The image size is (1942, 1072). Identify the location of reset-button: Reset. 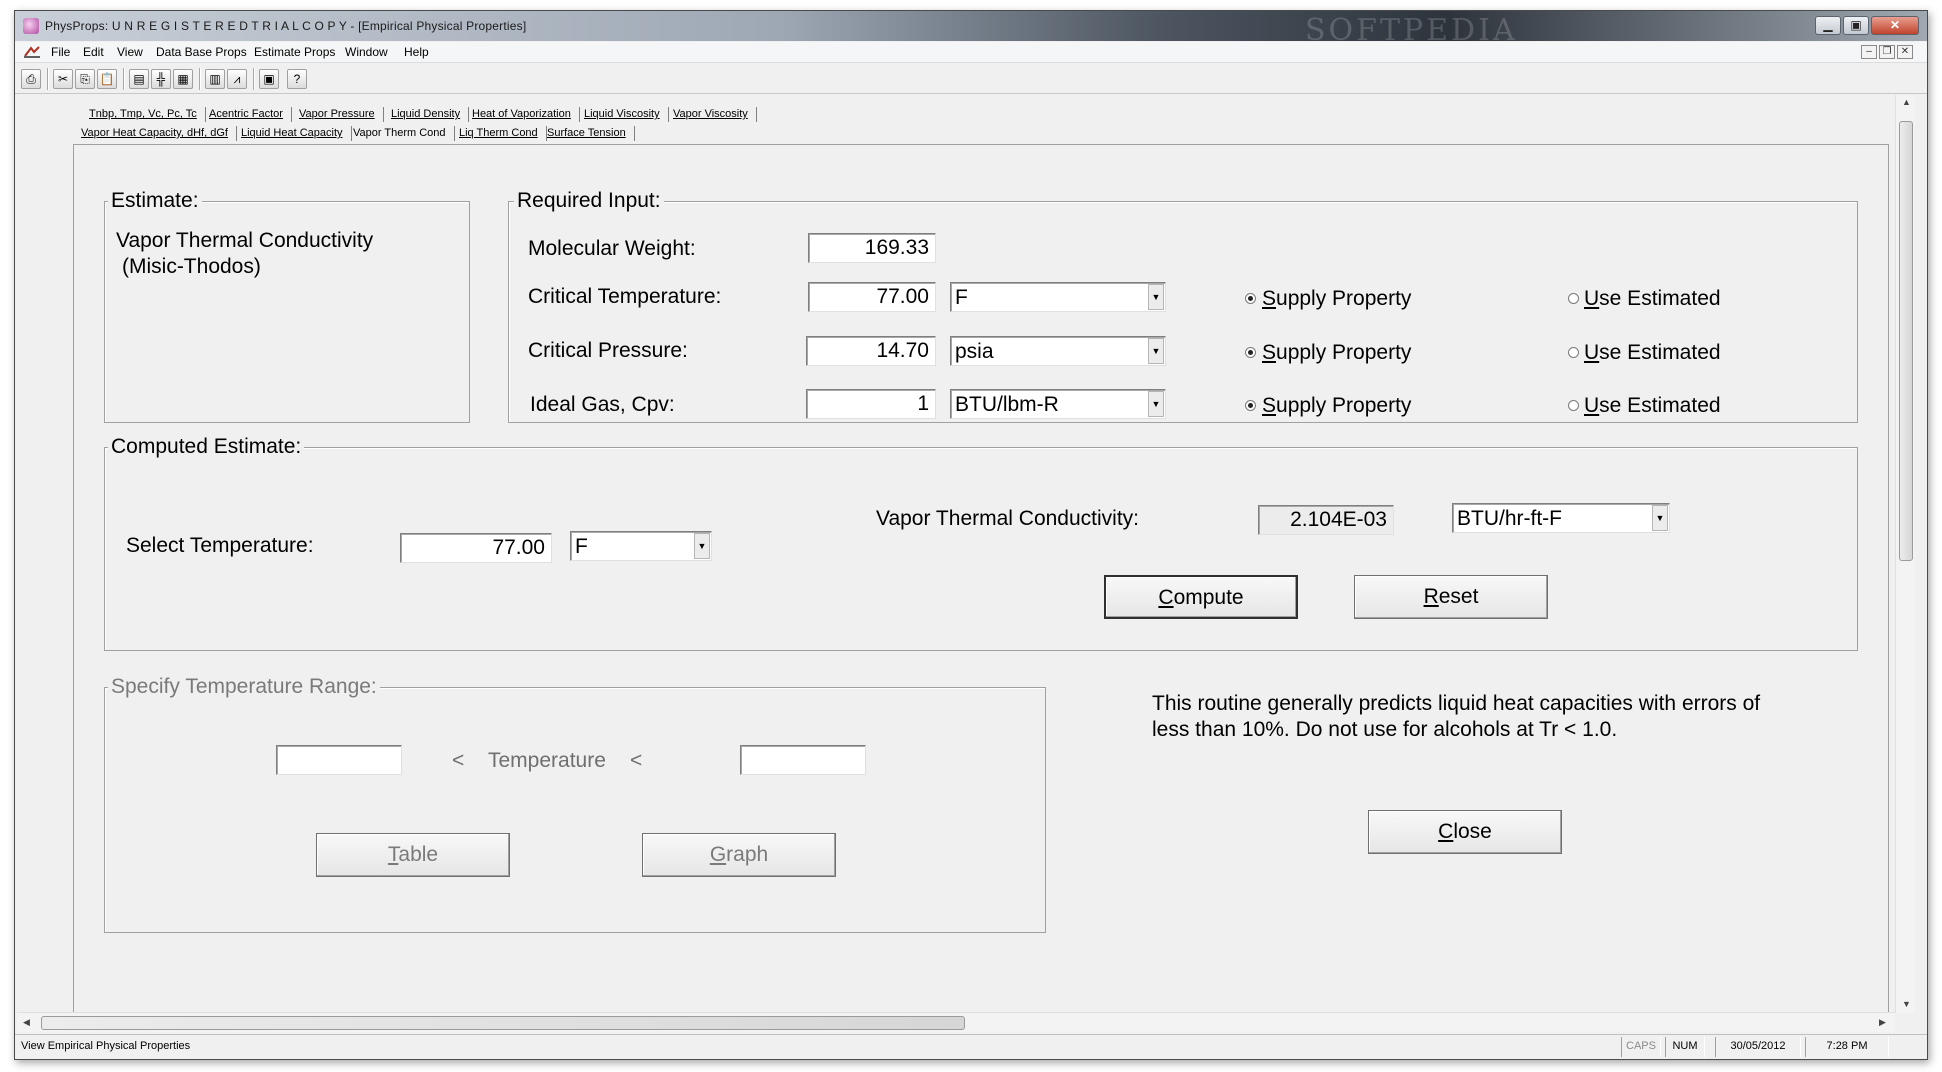
(1451, 597).